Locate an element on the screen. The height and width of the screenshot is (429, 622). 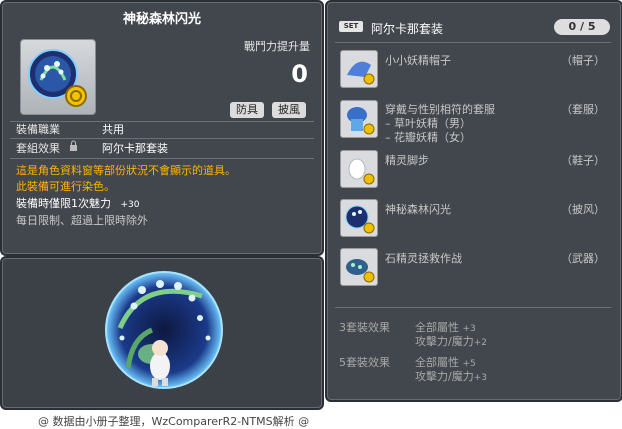
charm-limit-label: 裝備時僅限1次魅力 is located at coordinates (63, 203).